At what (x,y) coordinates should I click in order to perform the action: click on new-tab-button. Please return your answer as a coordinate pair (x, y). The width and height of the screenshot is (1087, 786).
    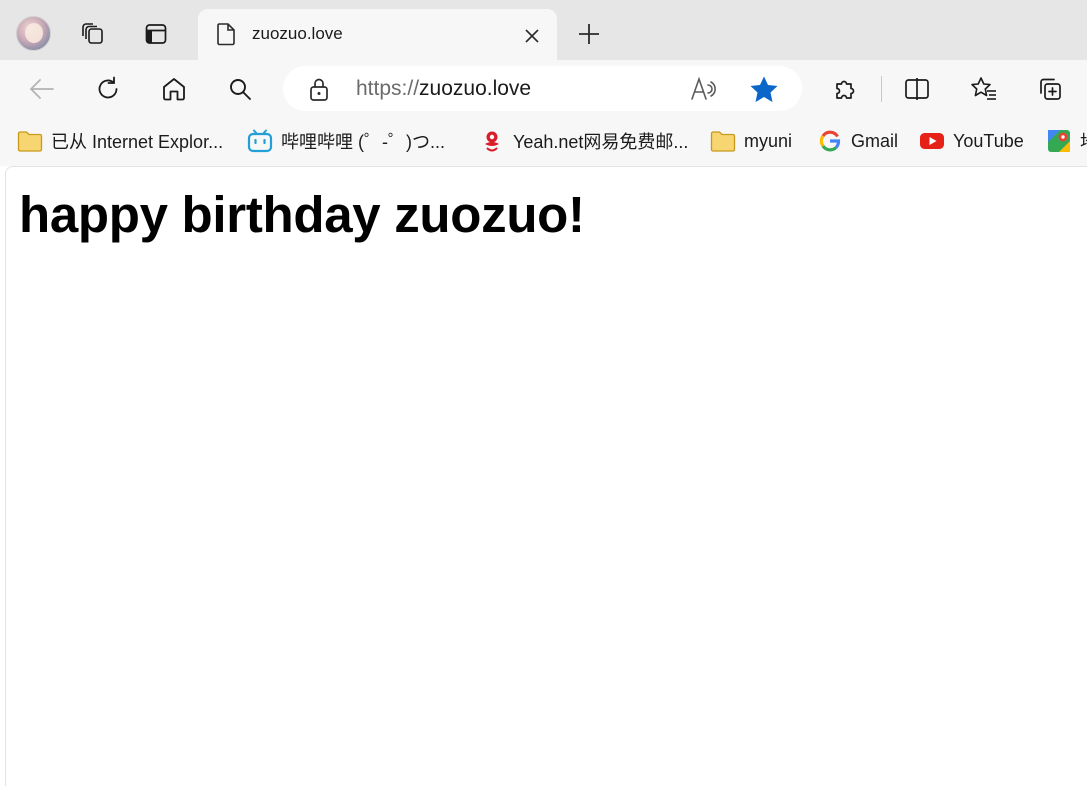
    Looking at the image, I should click on (589, 34).